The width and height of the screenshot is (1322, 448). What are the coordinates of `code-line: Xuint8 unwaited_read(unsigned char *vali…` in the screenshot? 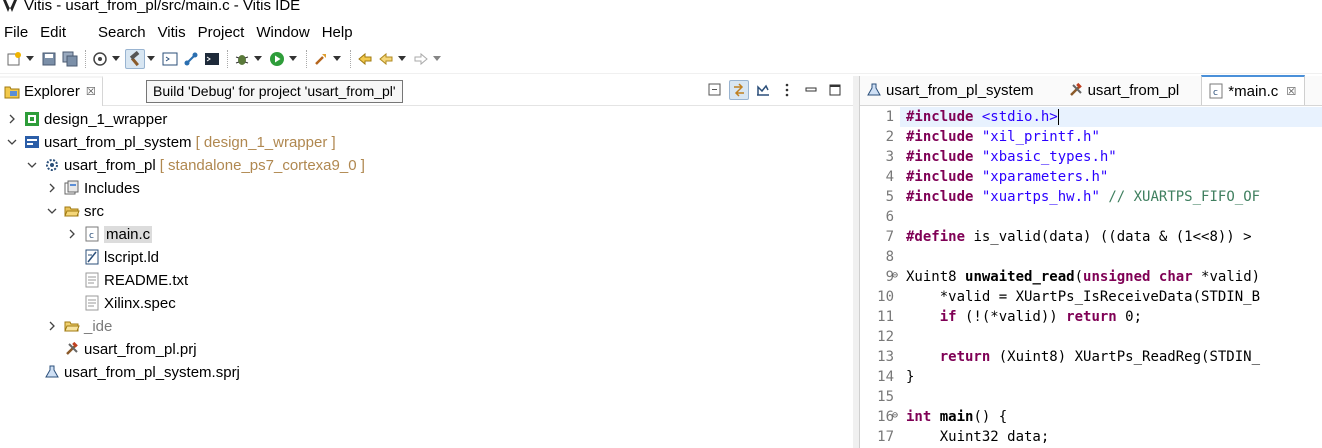 It's located at (1083, 277).